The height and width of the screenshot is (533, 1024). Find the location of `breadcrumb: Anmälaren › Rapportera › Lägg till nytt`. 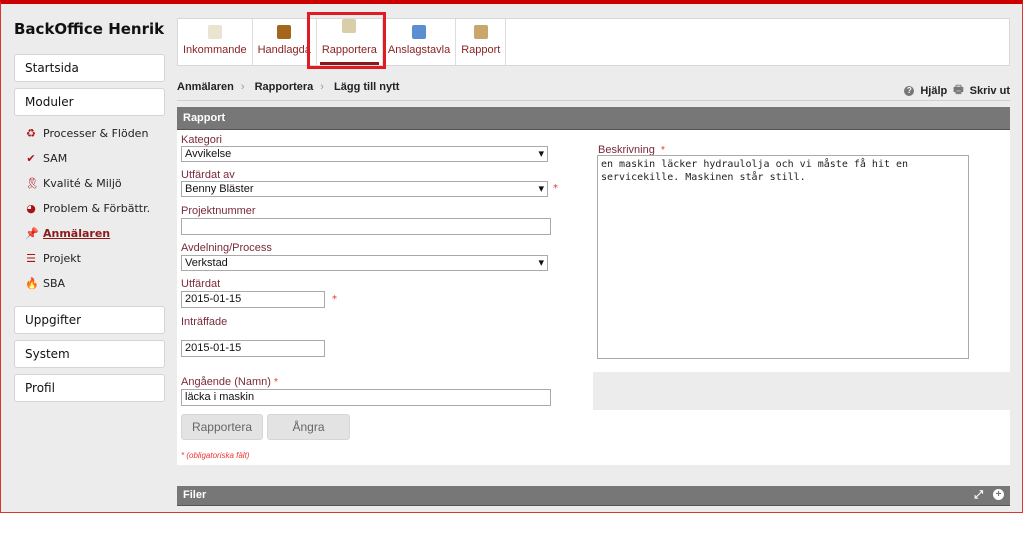

breadcrumb: Anmälaren › Rapportera › Lägg till nytt is located at coordinates (288, 87).